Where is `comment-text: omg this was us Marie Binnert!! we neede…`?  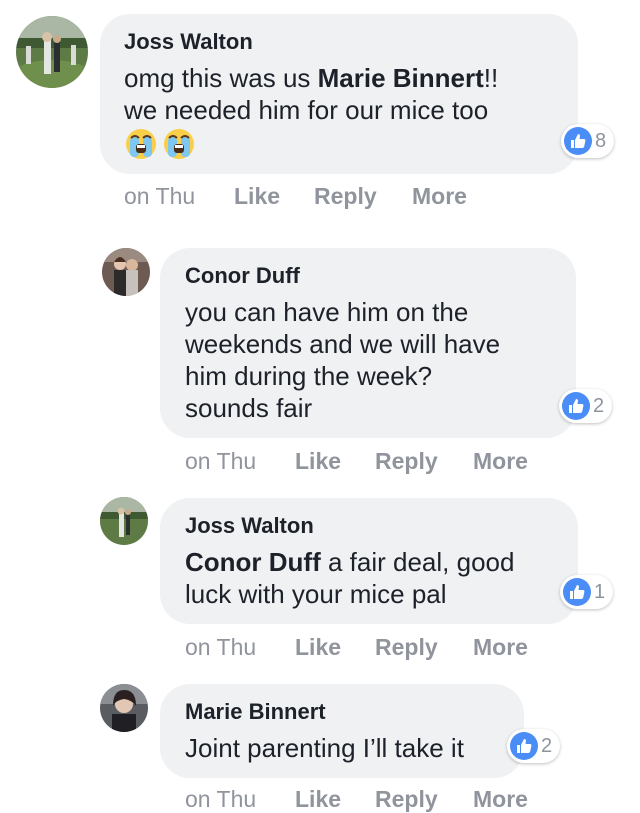
comment-text: omg this was us Marie Binnert!! we neede… is located at coordinates (311, 111).